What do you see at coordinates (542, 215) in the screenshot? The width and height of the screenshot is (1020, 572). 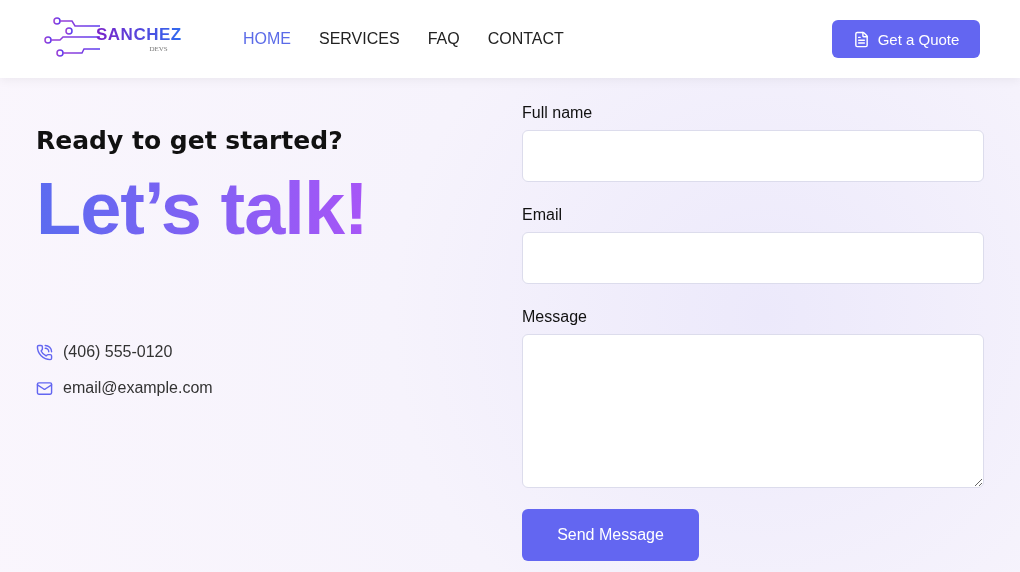 I see `field-label: Email` at bounding box center [542, 215].